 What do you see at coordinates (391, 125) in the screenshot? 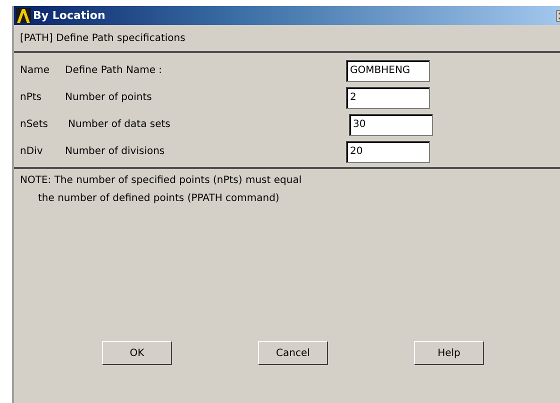
I see `input-field: 30` at bounding box center [391, 125].